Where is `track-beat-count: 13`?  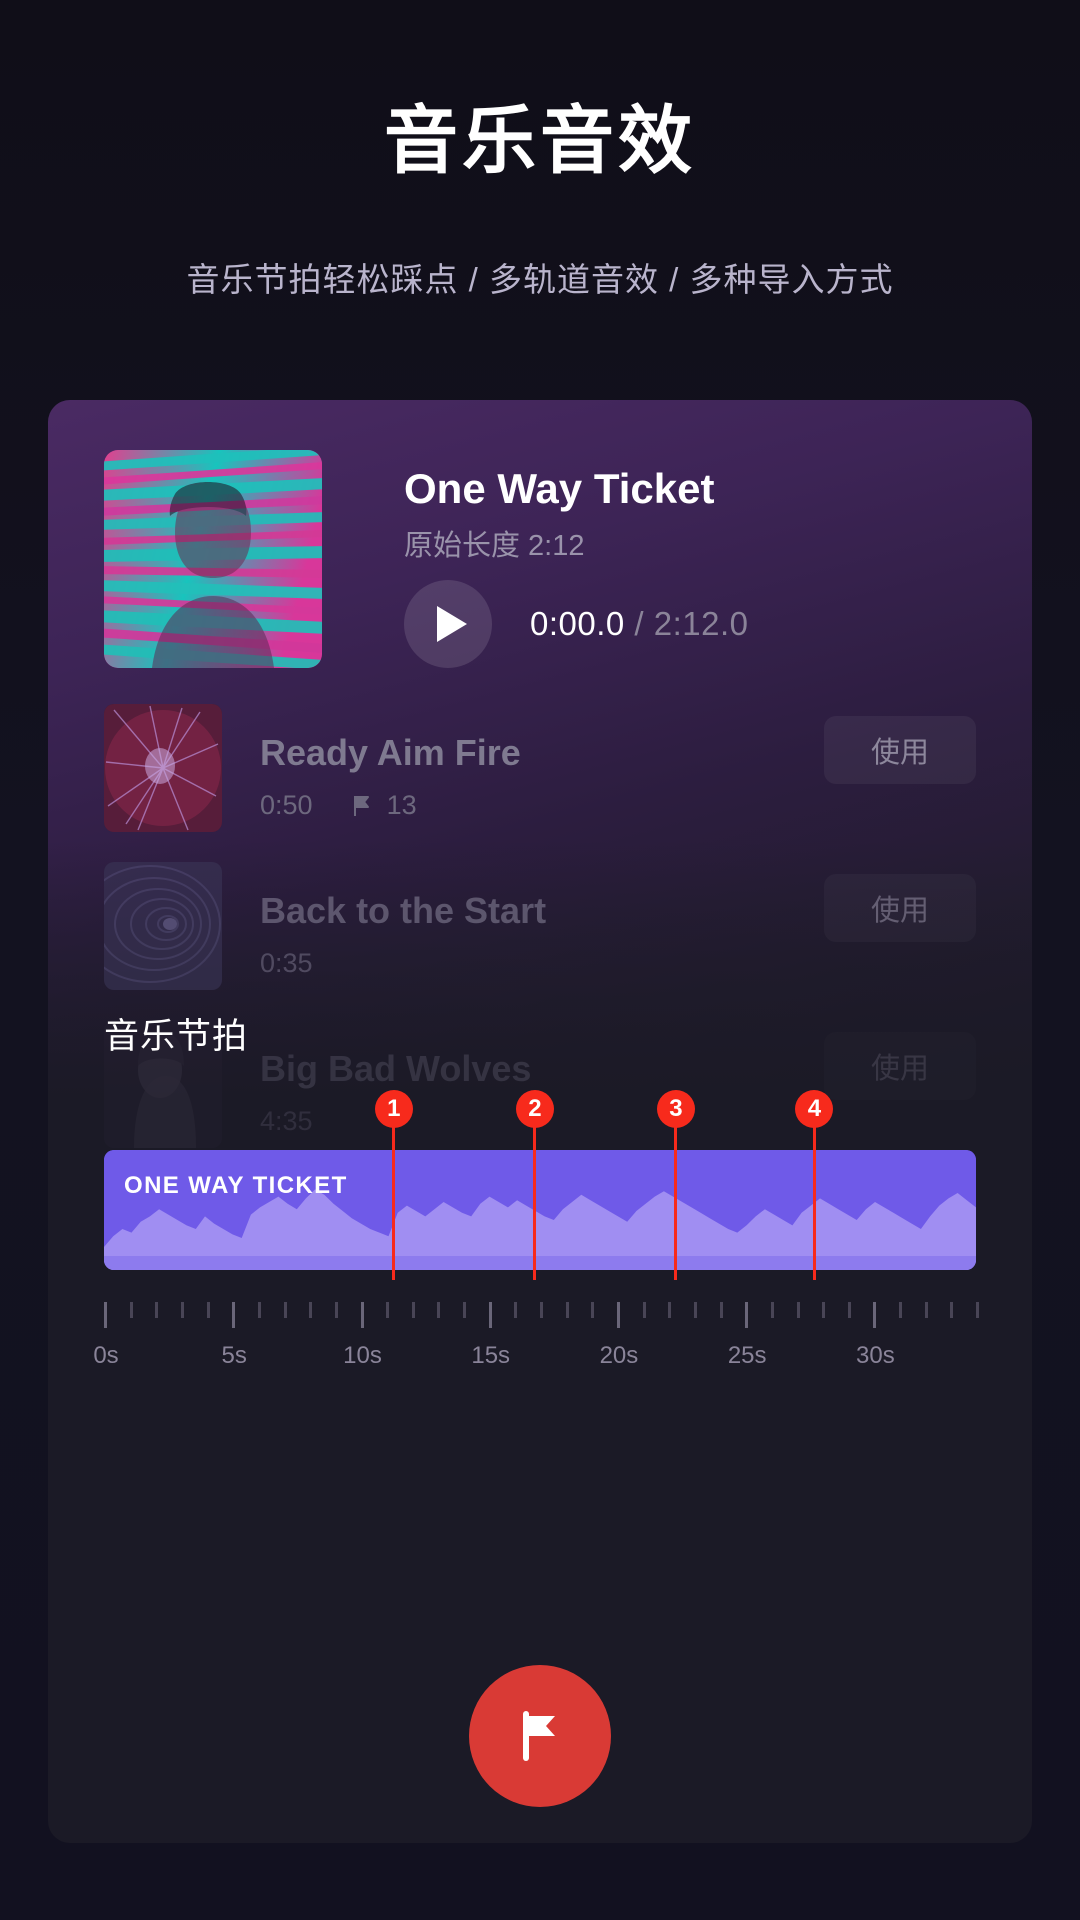
track-beat-count: 13 is located at coordinates (401, 805).